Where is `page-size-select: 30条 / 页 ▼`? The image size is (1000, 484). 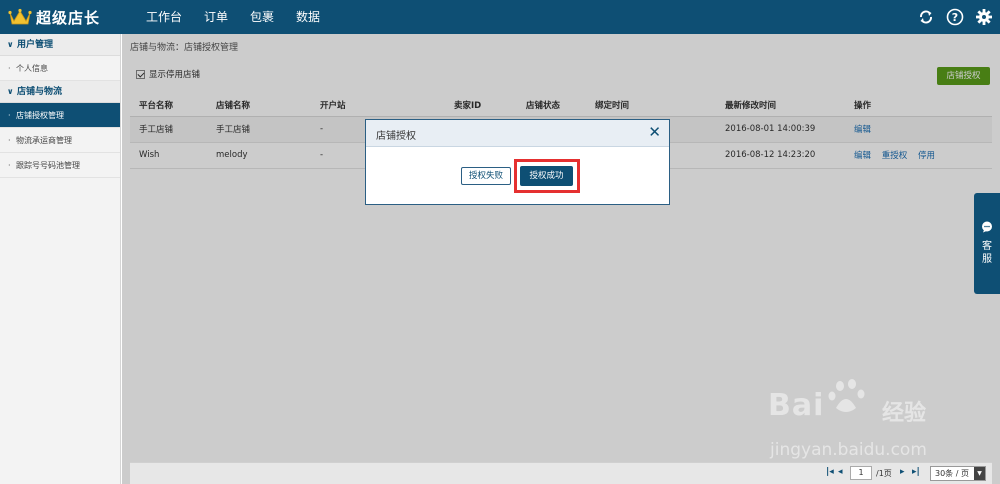
page-size-select: 30条 / 页 ▼ is located at coordinates (958, 473).